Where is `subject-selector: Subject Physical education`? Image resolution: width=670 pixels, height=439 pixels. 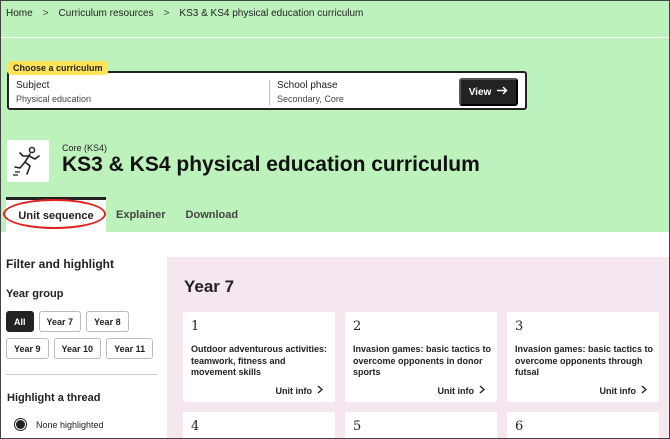
subject-selector: Subject Physical education is located at coordinates (142, 92).